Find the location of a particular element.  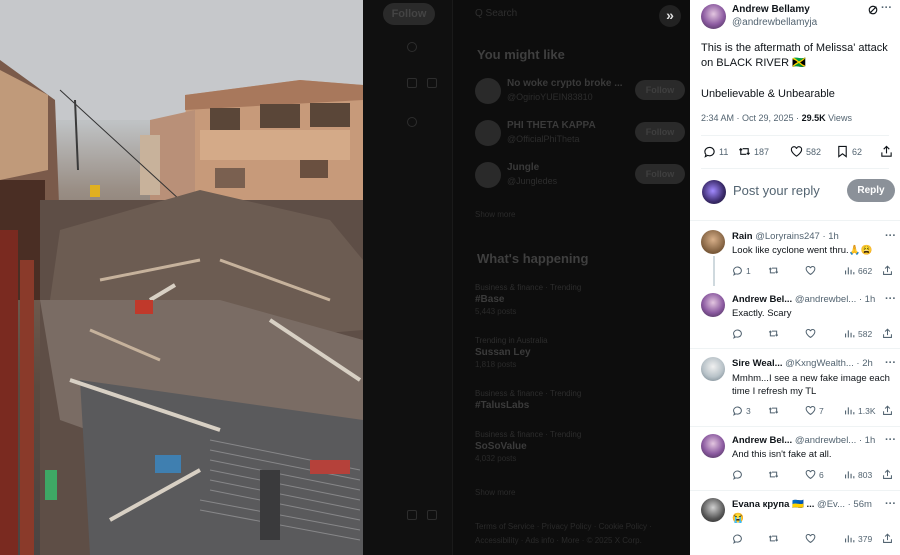

views-button: 803 is located at coordinates (858, 474).